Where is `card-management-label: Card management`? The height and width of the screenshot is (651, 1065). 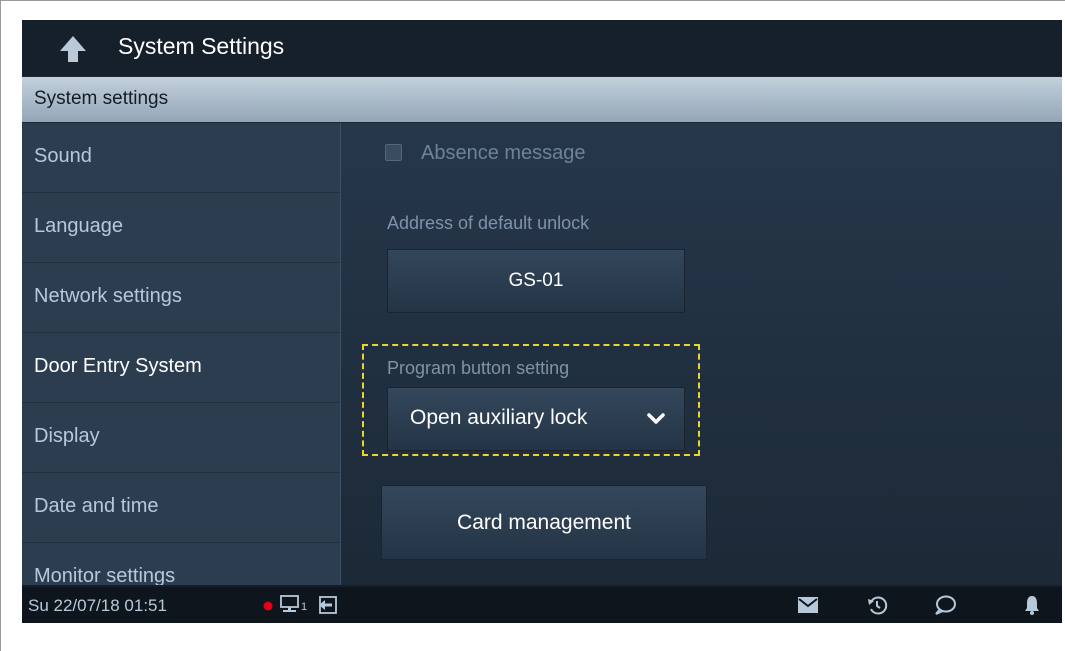 card-management-label: Card management is located at coordinates (544, 522).